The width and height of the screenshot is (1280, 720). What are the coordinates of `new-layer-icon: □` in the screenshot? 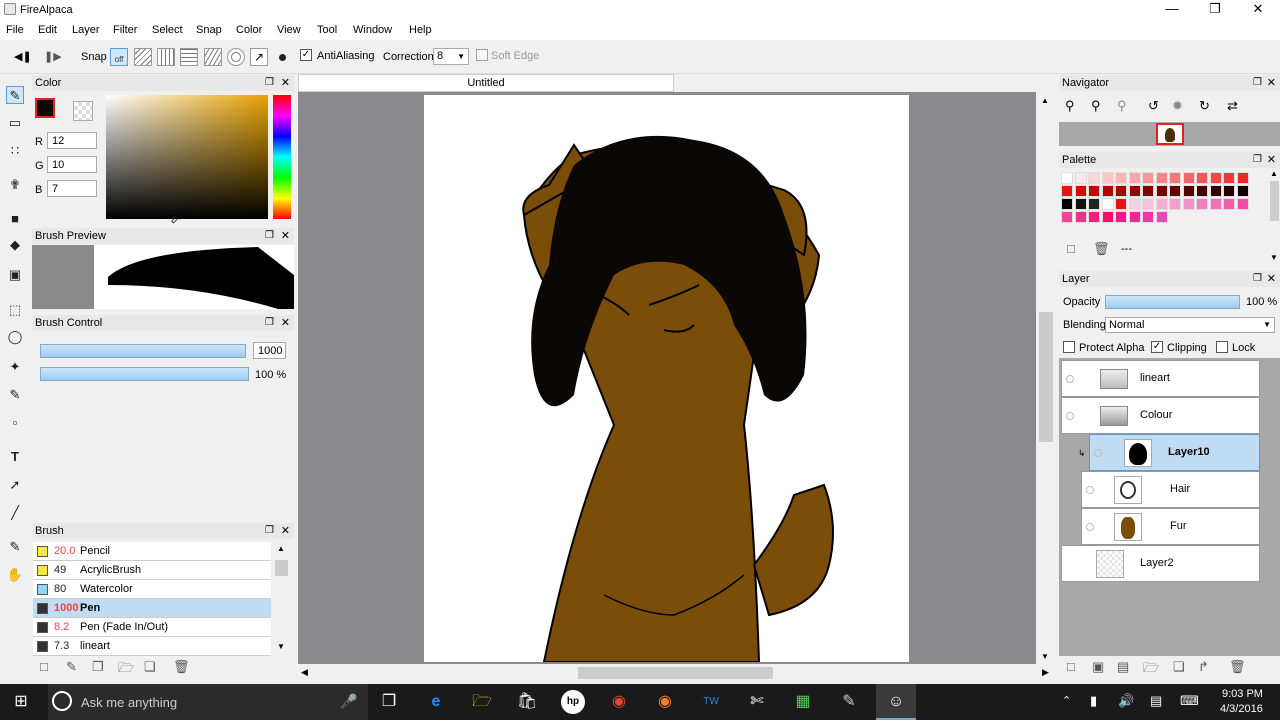 It's located at (1071, 666).